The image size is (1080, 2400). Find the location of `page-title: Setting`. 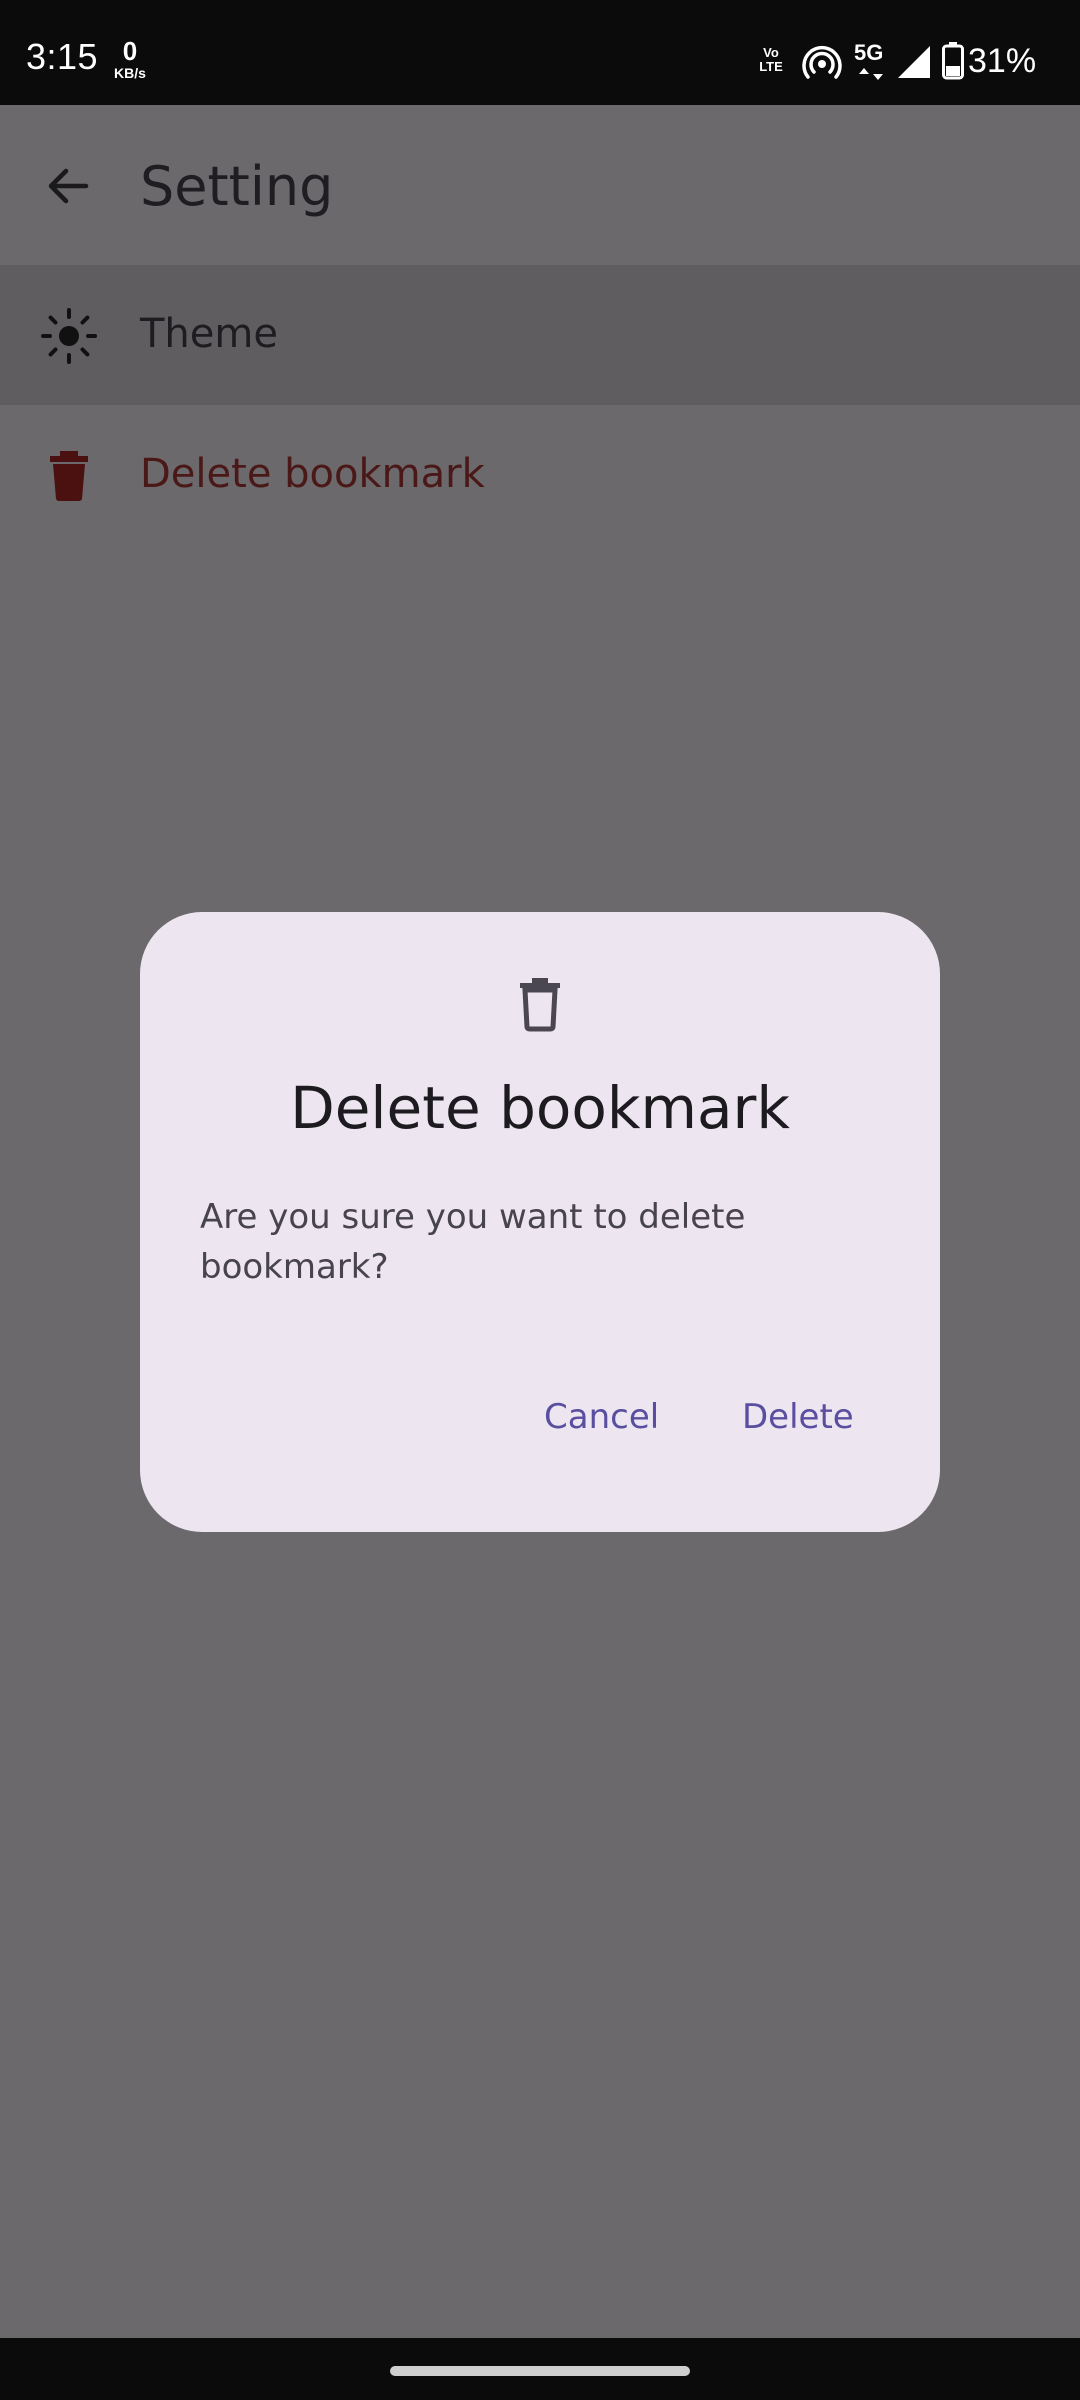

page-title: Setting is located at coordinates (237, 186).